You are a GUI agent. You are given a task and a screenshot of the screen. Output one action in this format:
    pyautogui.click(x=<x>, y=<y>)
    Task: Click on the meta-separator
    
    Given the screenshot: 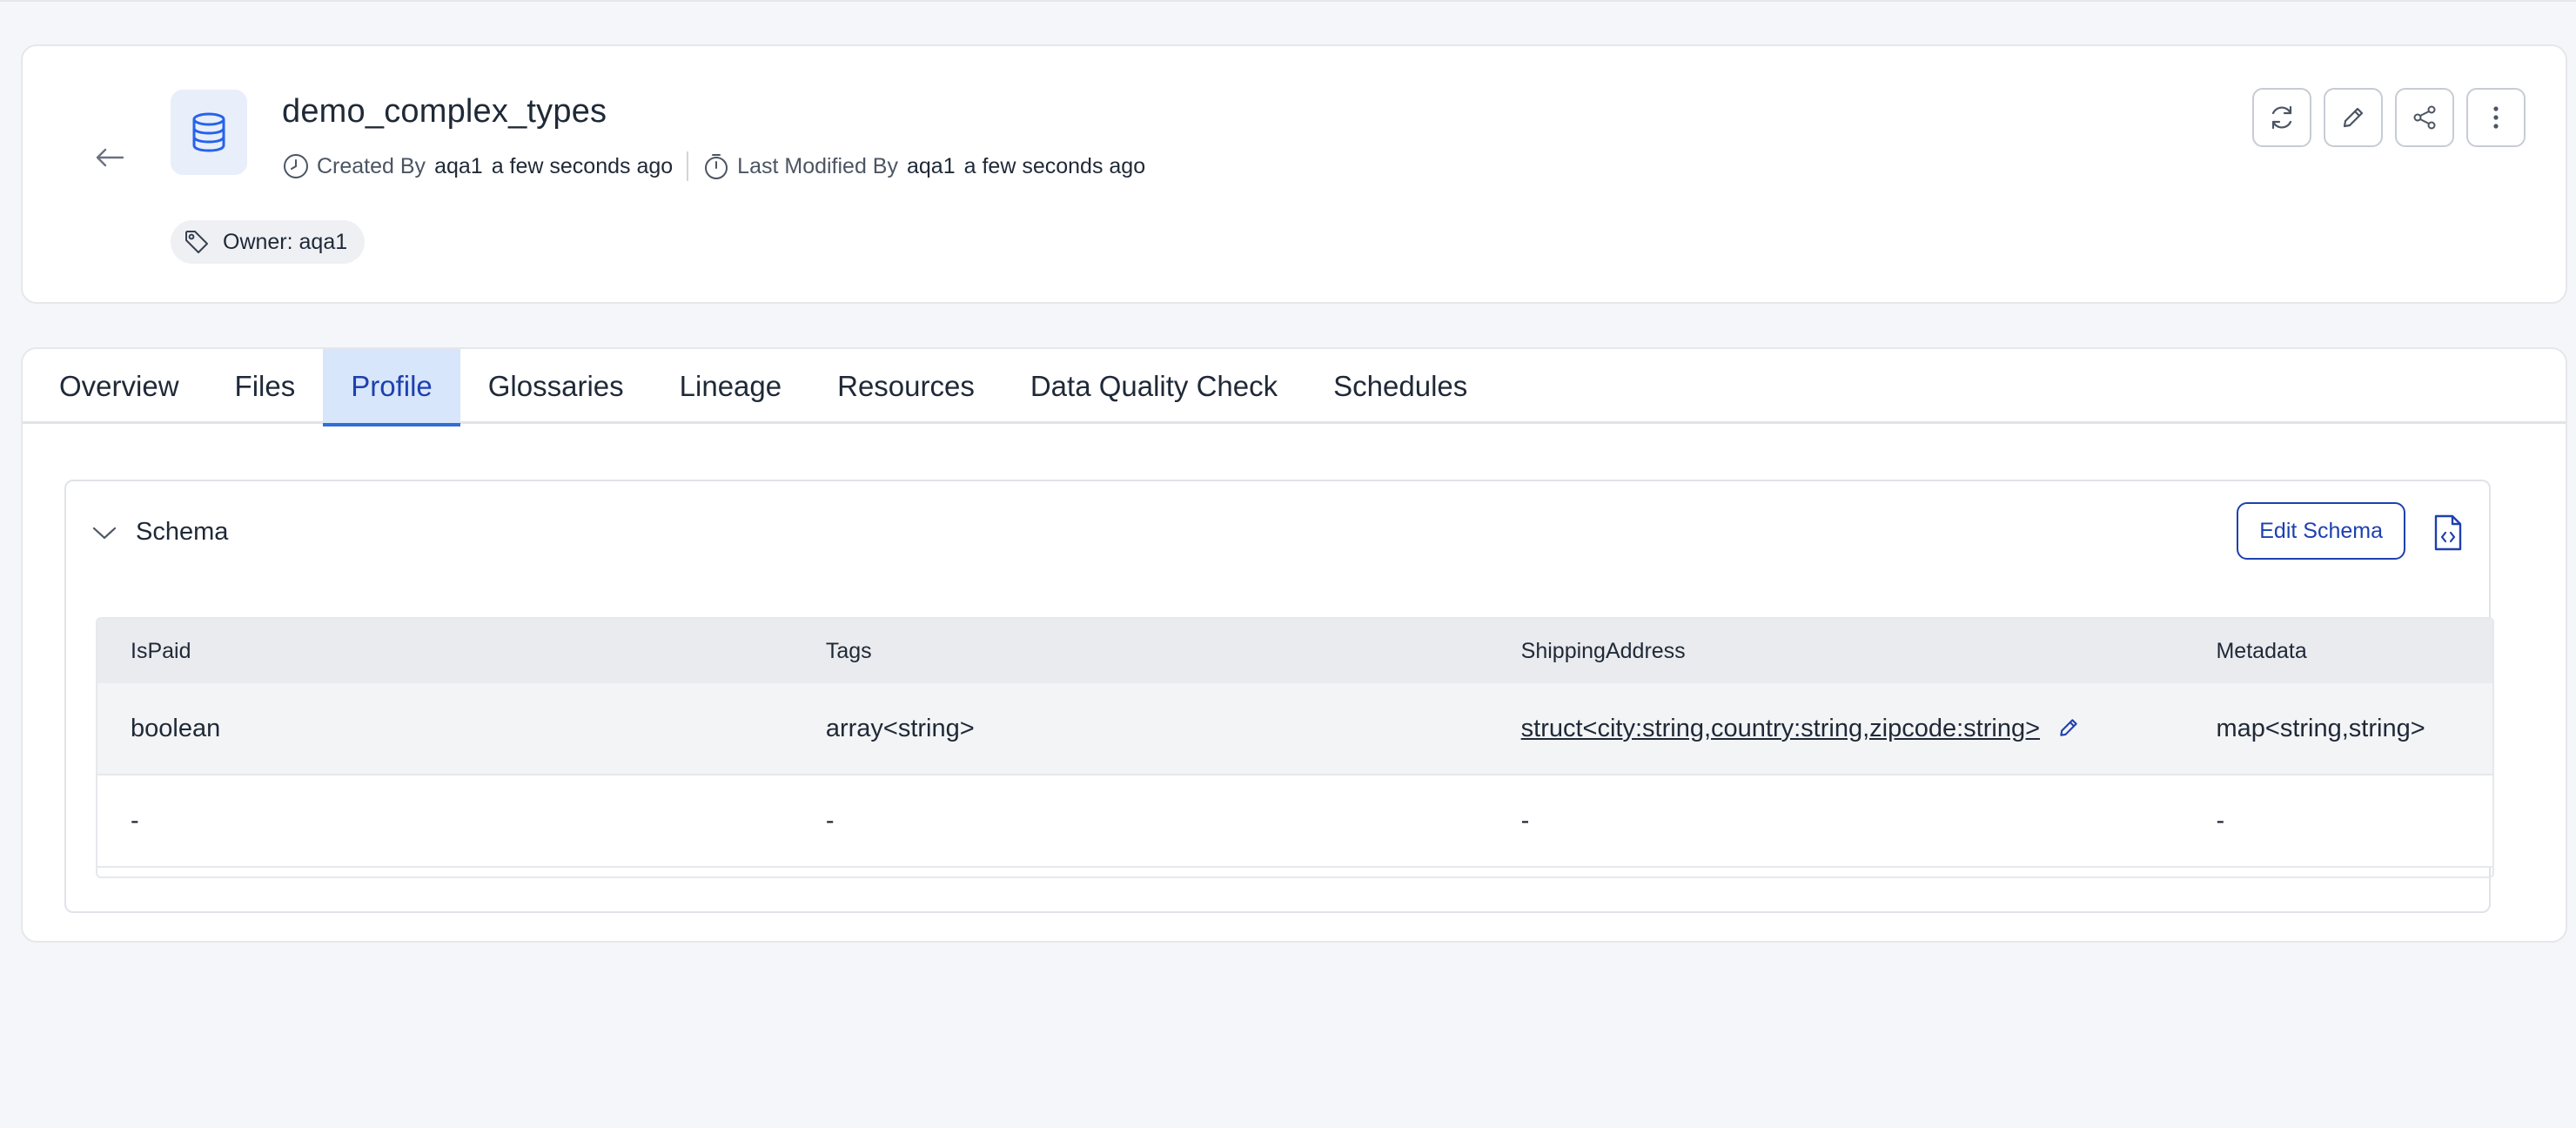 What is the action you would take?
    pyautogui.click(x=688, y=166)
    